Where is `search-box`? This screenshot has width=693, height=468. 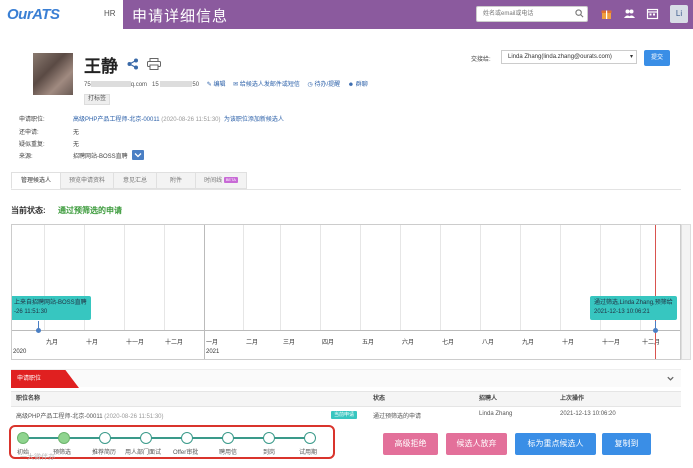
search-box is located at coordinates (532, 14).